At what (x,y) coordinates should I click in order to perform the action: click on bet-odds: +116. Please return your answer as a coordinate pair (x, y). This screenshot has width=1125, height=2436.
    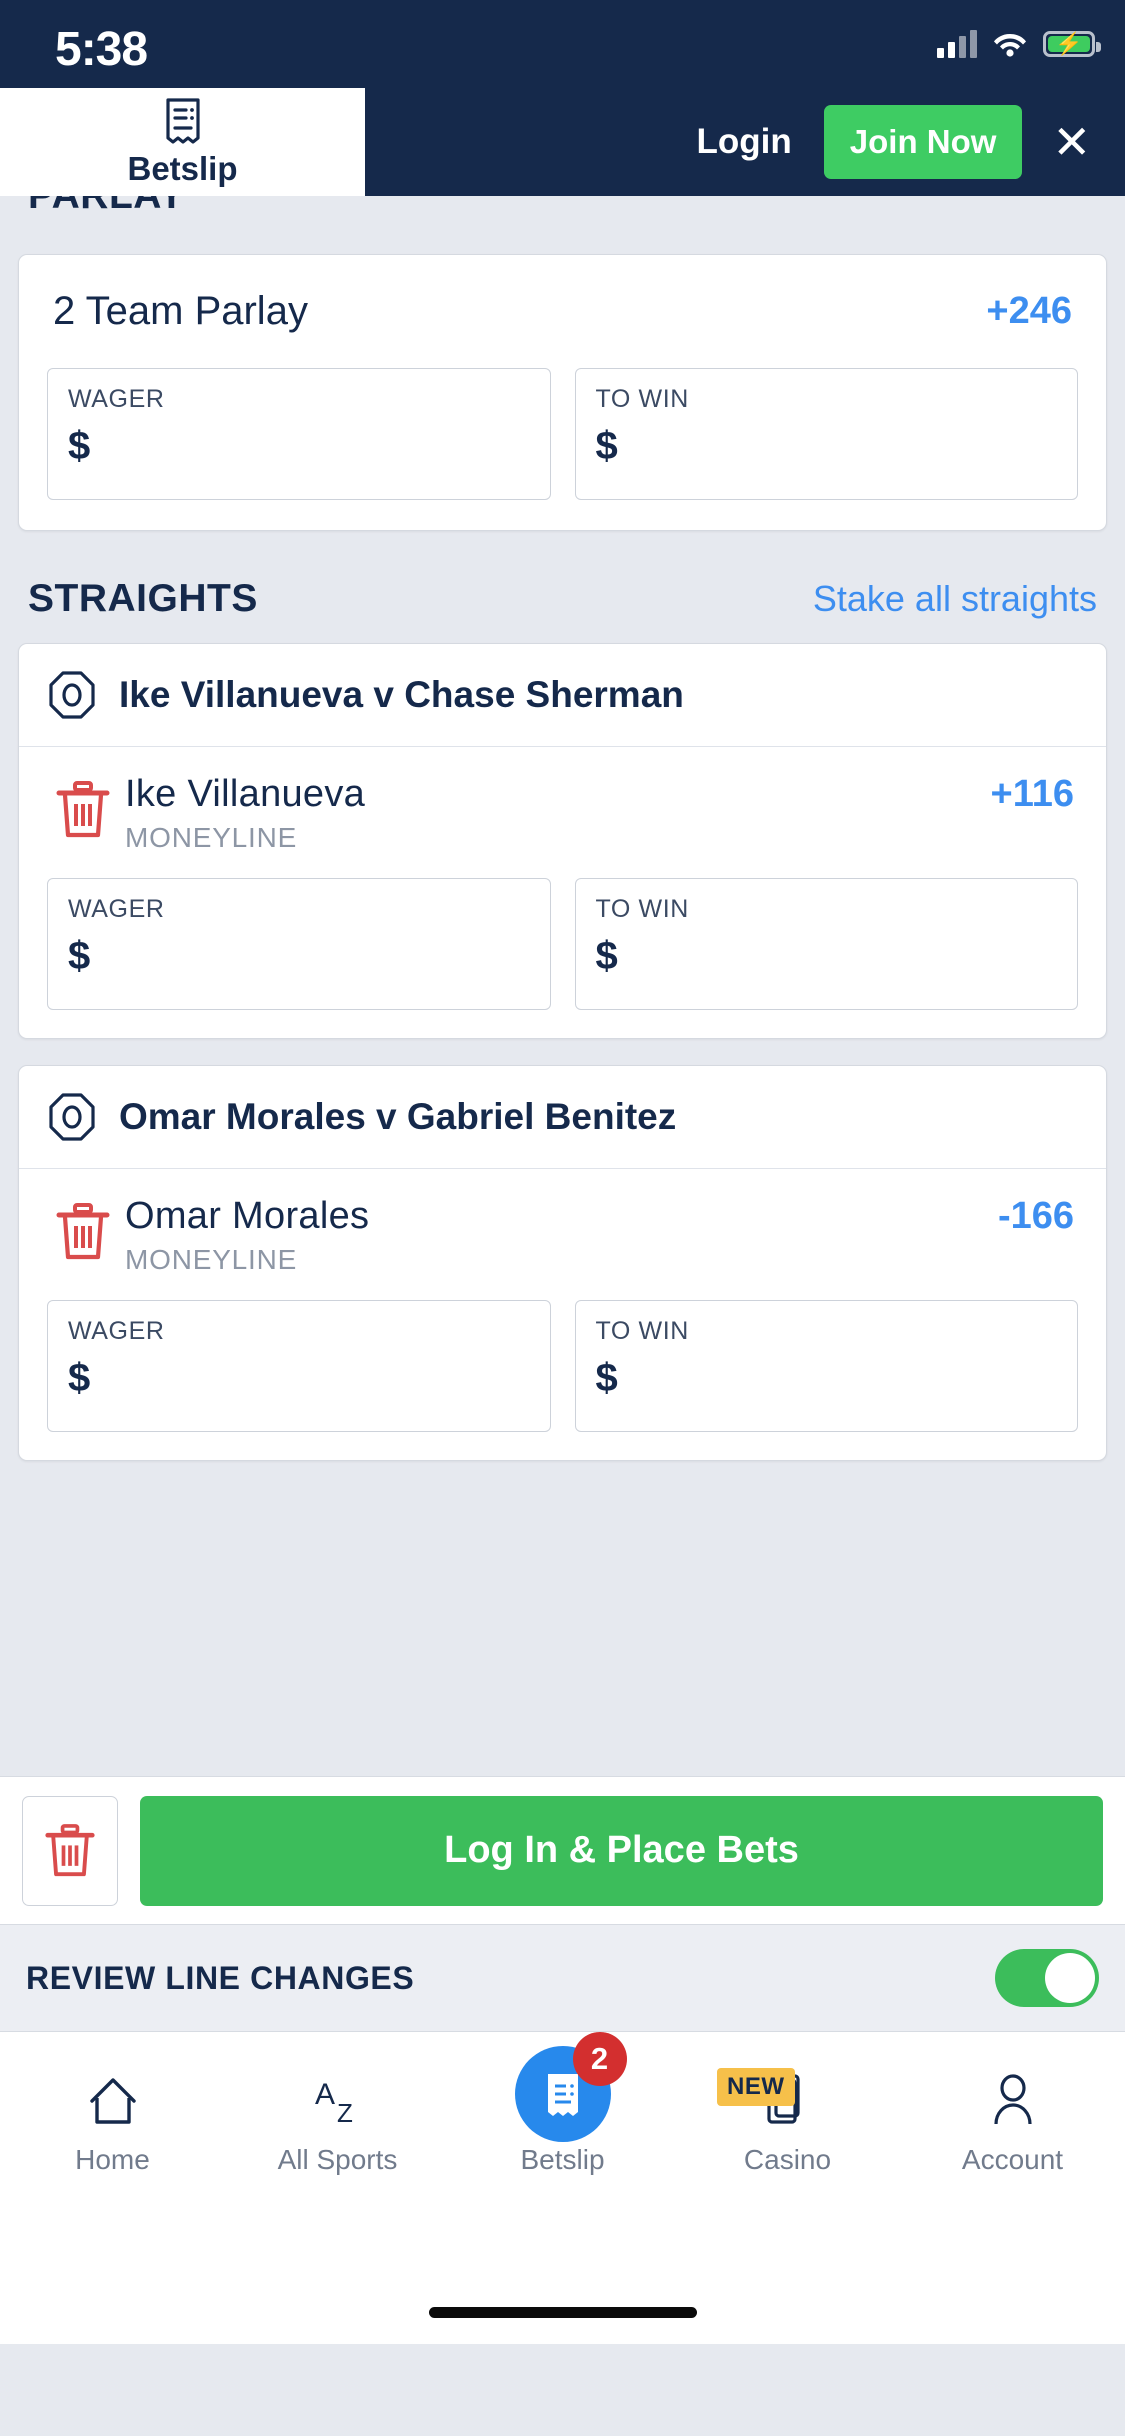
    Looking at the image, I should click on (1032, 794).